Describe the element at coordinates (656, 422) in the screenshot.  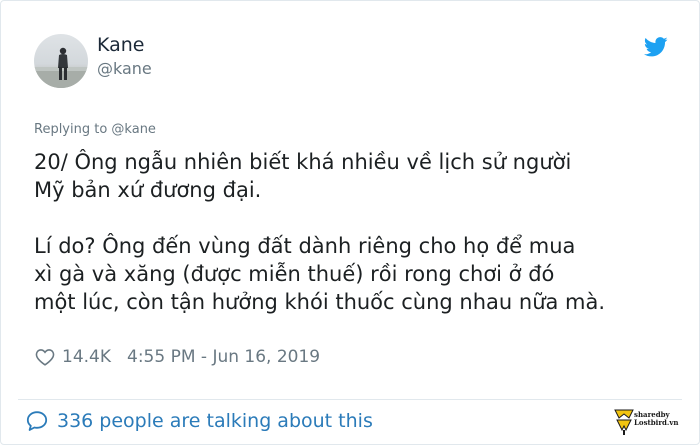
I see `watermark-line-2: Lostbird.vn` at that location.